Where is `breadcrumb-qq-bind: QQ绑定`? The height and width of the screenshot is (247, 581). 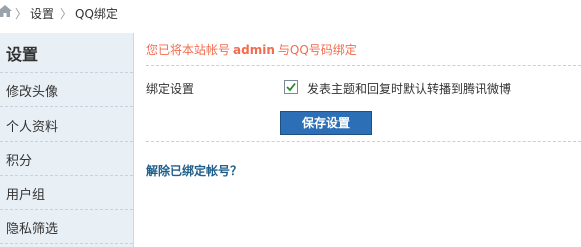 breadcrumb-qq-bind: QQ绑定 is located at coordinates (96, 14).